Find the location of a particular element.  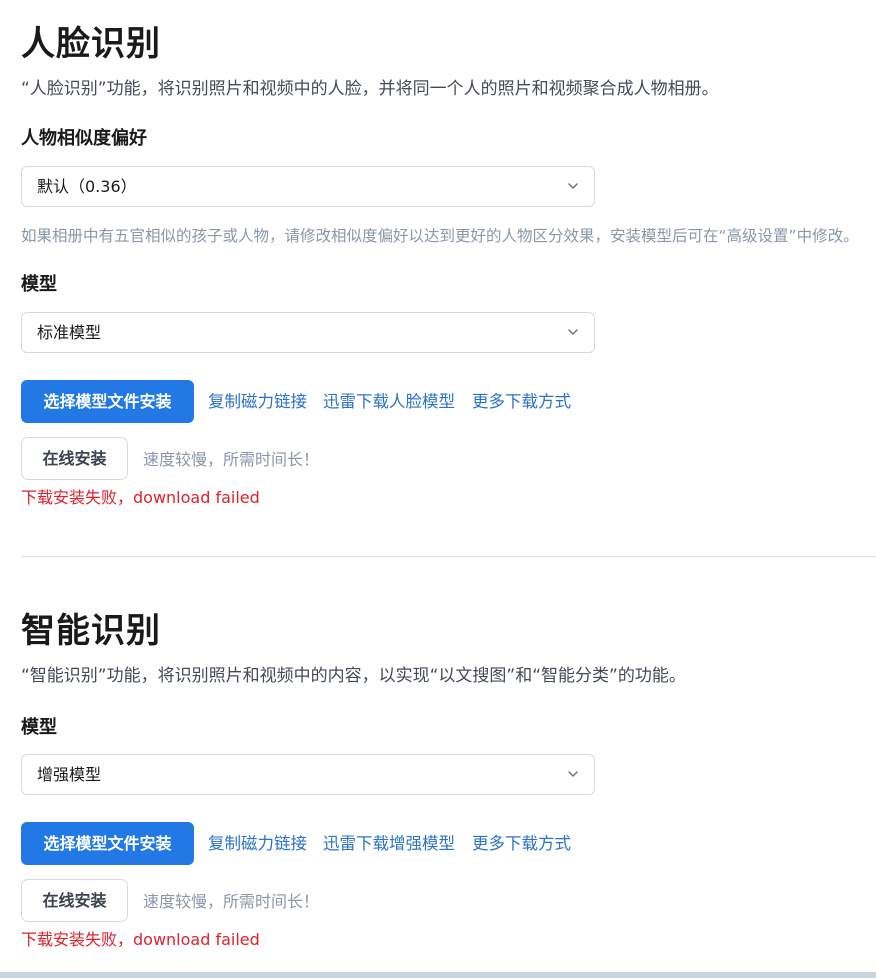

smart-error-text: 下载安装失败，download failed is located at coordinates (140, 939).